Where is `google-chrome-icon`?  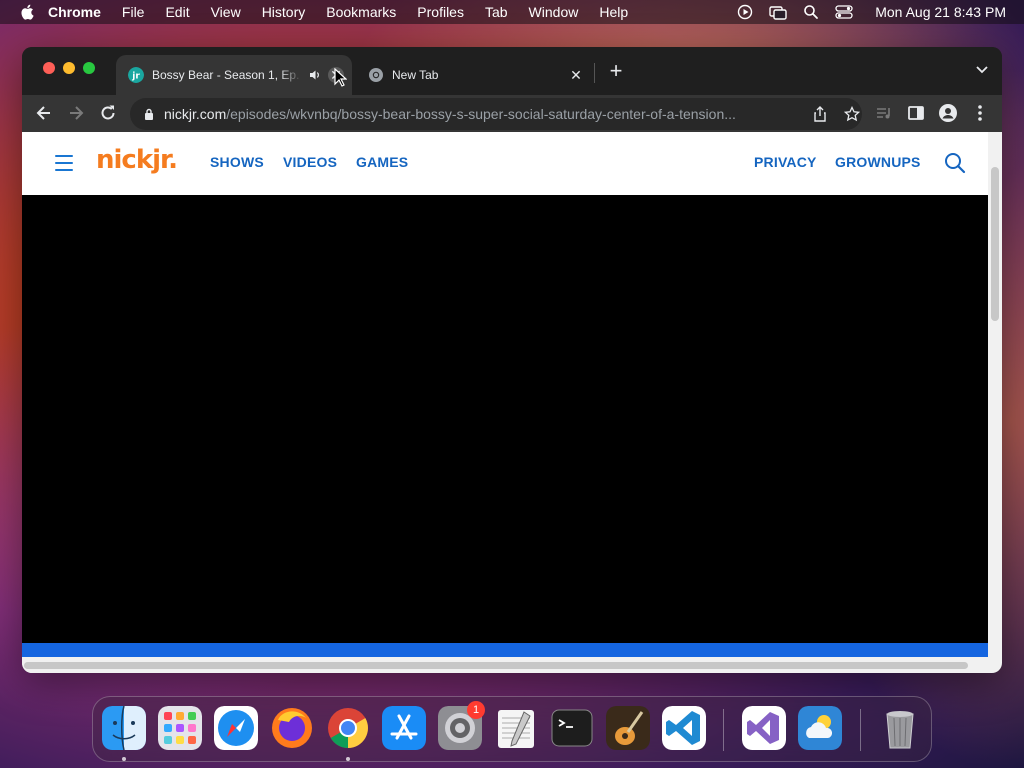
google-chrome-icon is located at coordinates (348, 728).